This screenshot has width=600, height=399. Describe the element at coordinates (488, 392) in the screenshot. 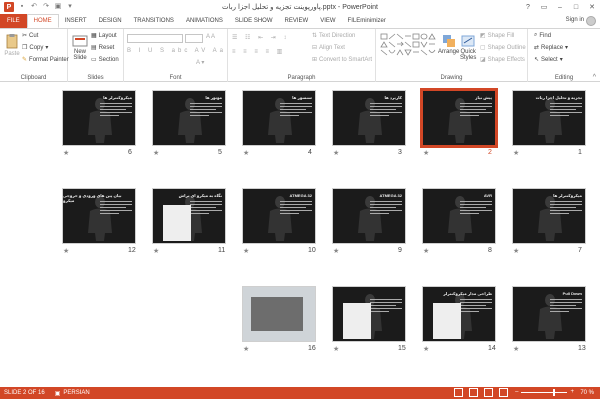

I see `reading-view-icon` at that location.